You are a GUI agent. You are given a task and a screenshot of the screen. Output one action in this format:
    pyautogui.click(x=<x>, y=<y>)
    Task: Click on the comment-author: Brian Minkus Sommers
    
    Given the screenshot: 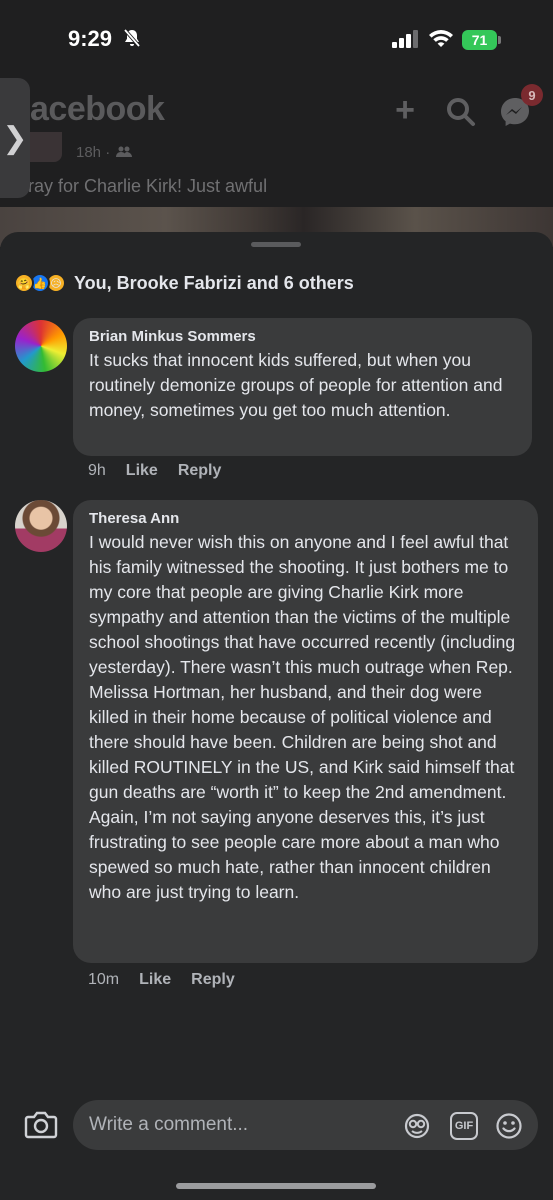 What is the action you would take?
    pyautogui.click(x=302, y=336)
    